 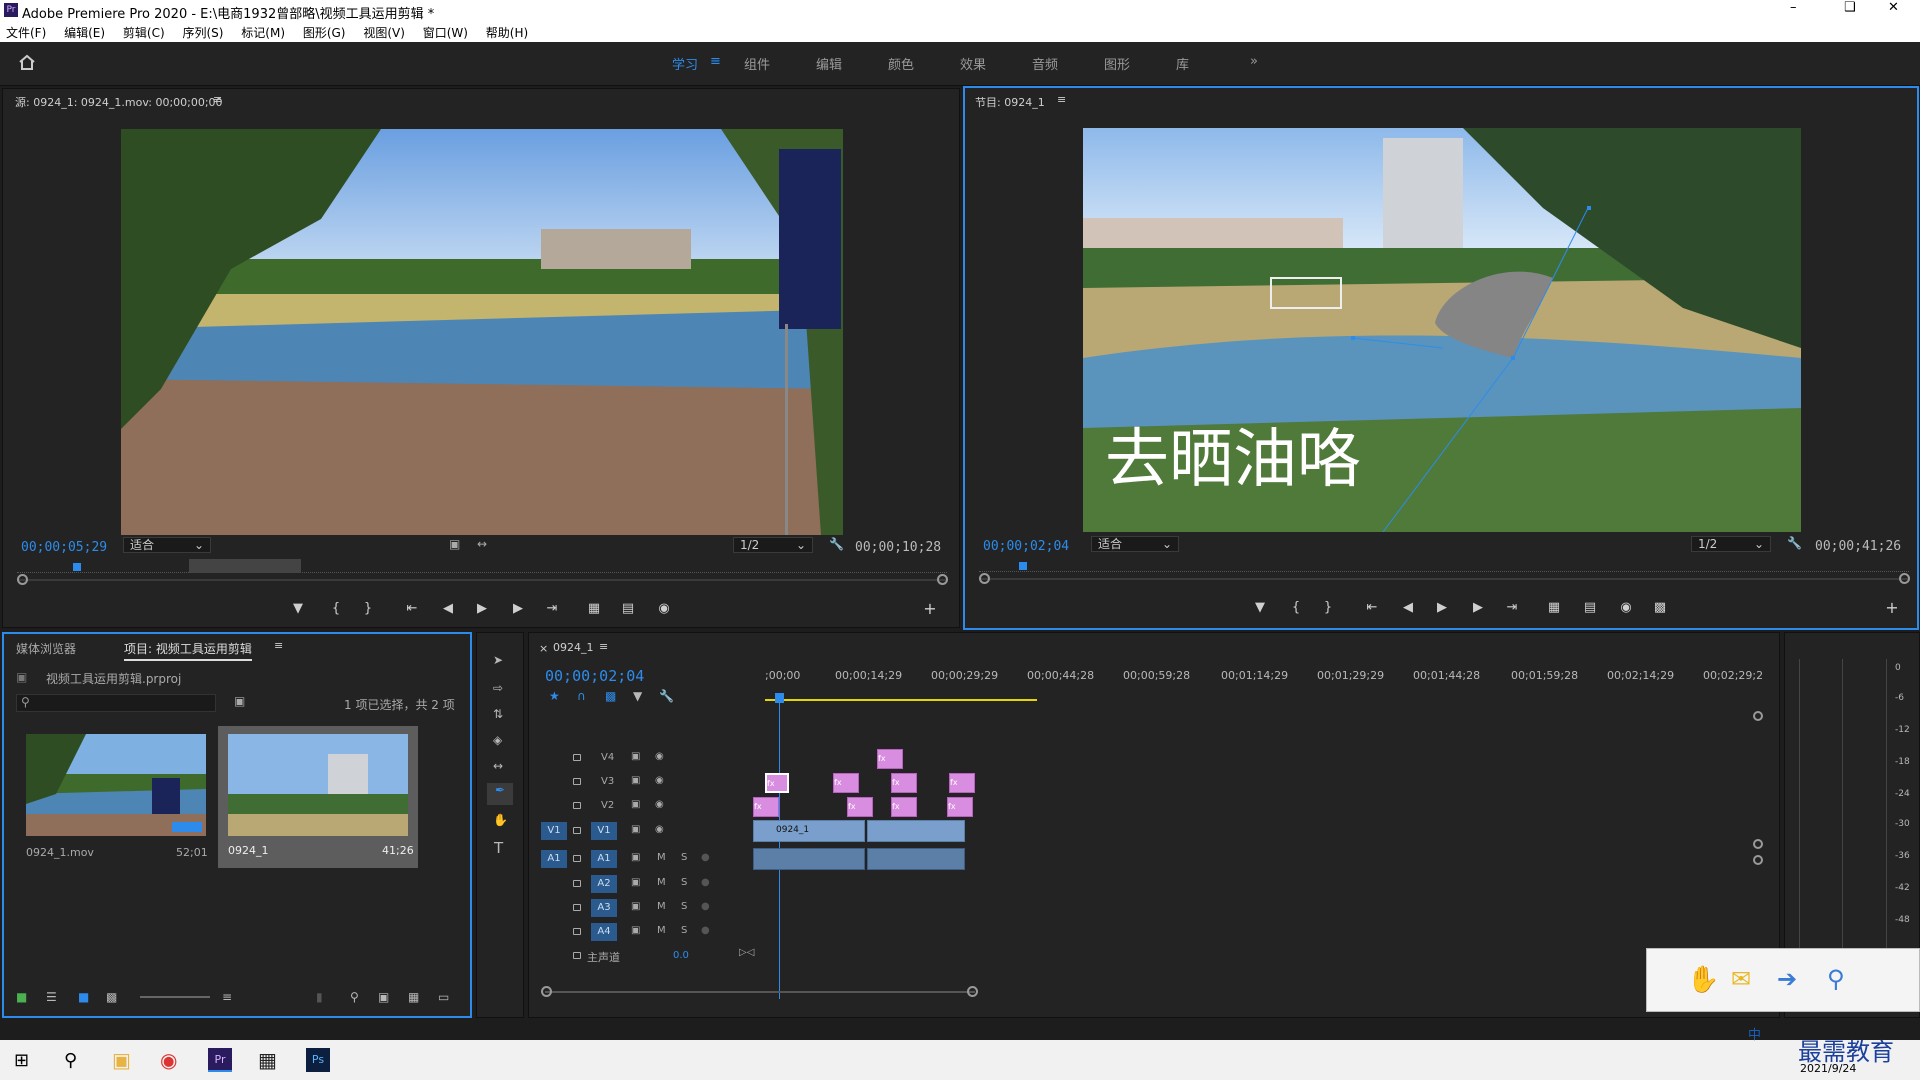 I want to click on source-patch-v1: V1, so click(x=554, y=831).